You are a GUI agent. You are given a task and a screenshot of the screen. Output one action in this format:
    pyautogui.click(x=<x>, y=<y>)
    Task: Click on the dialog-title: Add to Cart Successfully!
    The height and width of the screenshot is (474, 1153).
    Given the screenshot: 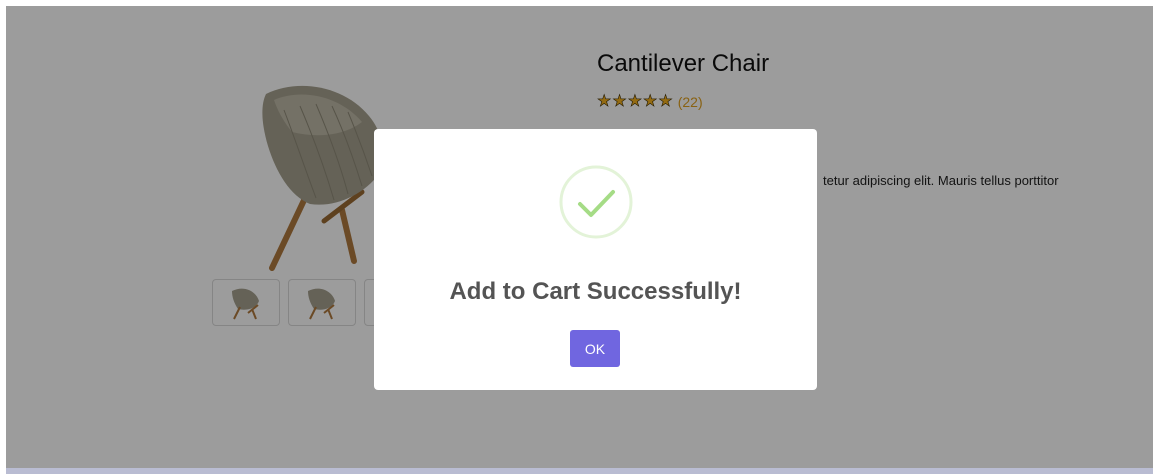 What is the action you would take?
    pyautogui.click(x=595, y=291)
    